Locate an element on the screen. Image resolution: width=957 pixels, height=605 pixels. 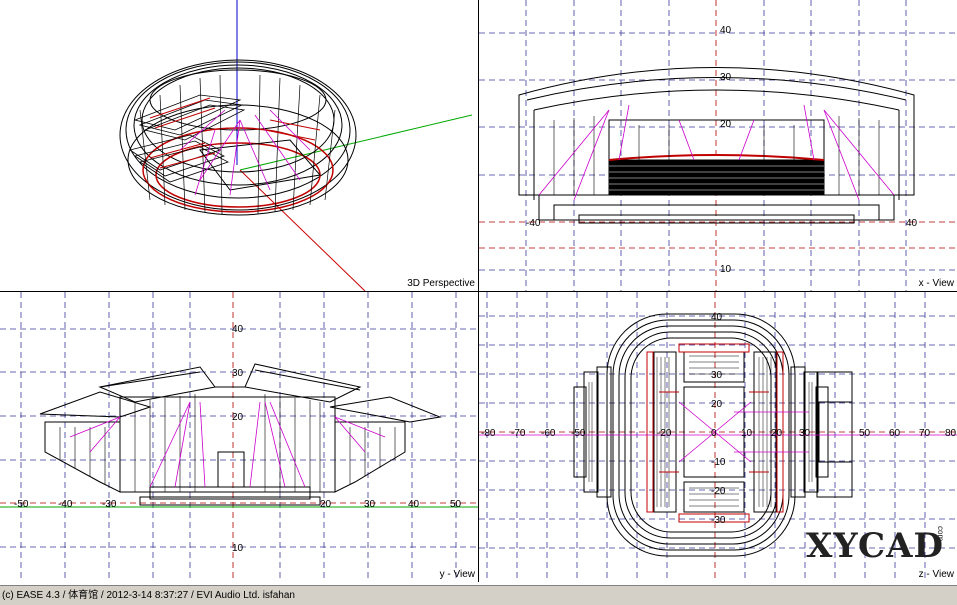
yview-ytick-20: 20 is located at coordinates (238, 417).